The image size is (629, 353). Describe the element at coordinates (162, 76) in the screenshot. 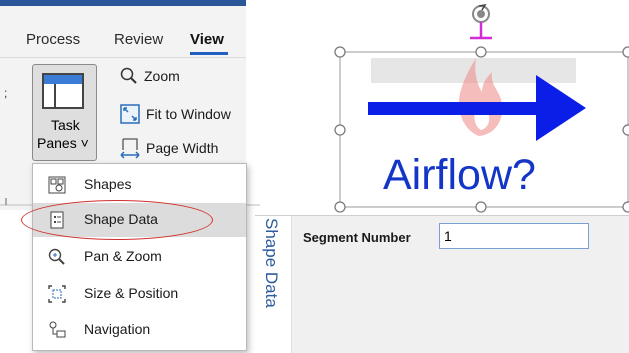

I see `zoom-label: Zoom` at that location.